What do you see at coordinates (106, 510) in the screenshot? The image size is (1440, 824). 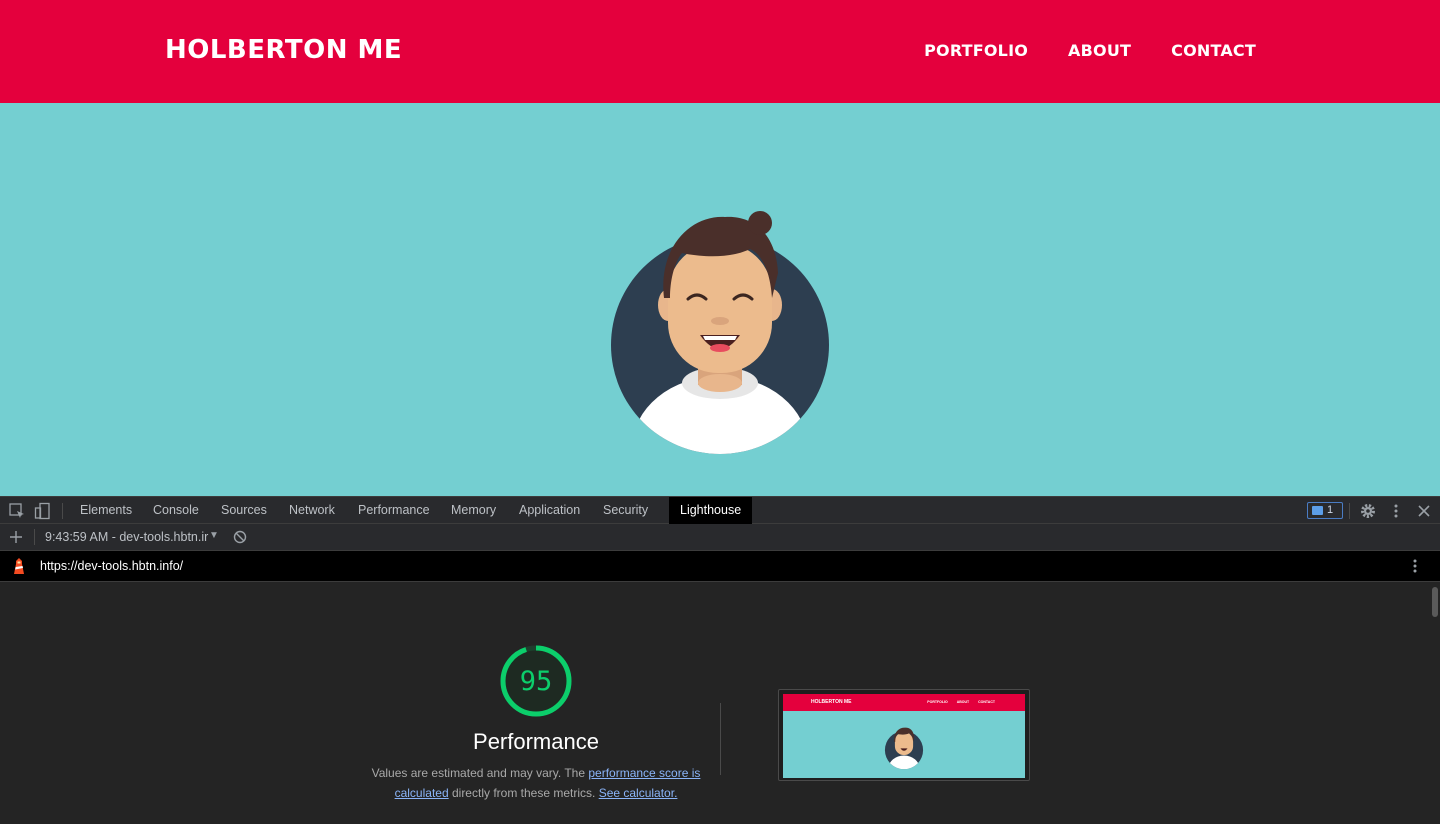 I see `tab-elements: Elements` at bounding box center [106, 510].